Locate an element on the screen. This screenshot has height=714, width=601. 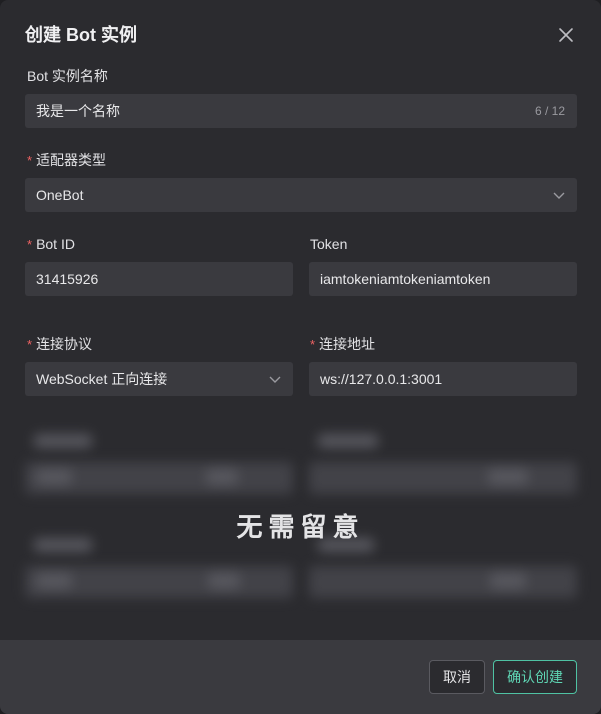
adapter-type-label: * 适配器类型 is located at coordinates (66, 160).